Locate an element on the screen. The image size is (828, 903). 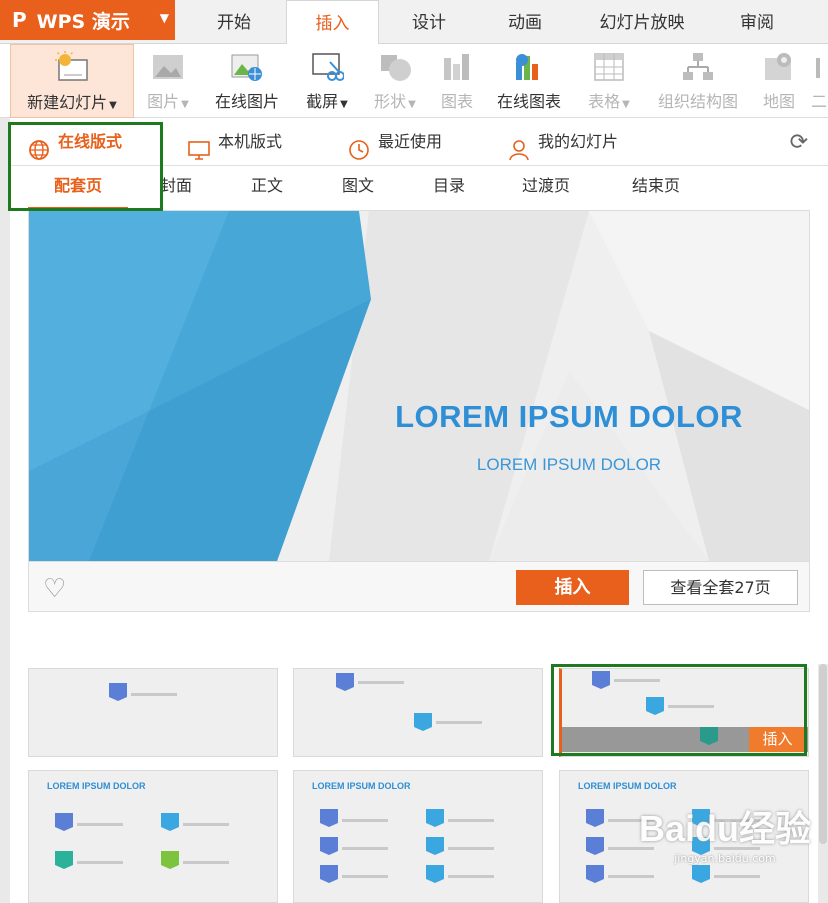
preview-title: LOREM IPSUM DOLOR is located at coordinates (569, 416).